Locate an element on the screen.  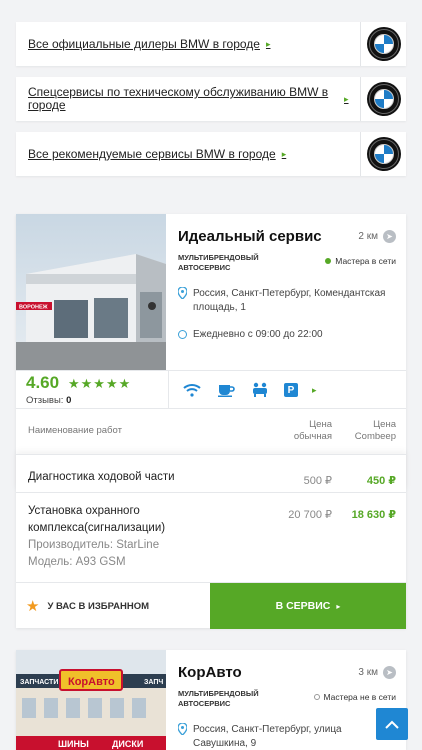
opening-hours: Ежедневно с 09:00 до 22:00 is located at coordinates (287, 334).